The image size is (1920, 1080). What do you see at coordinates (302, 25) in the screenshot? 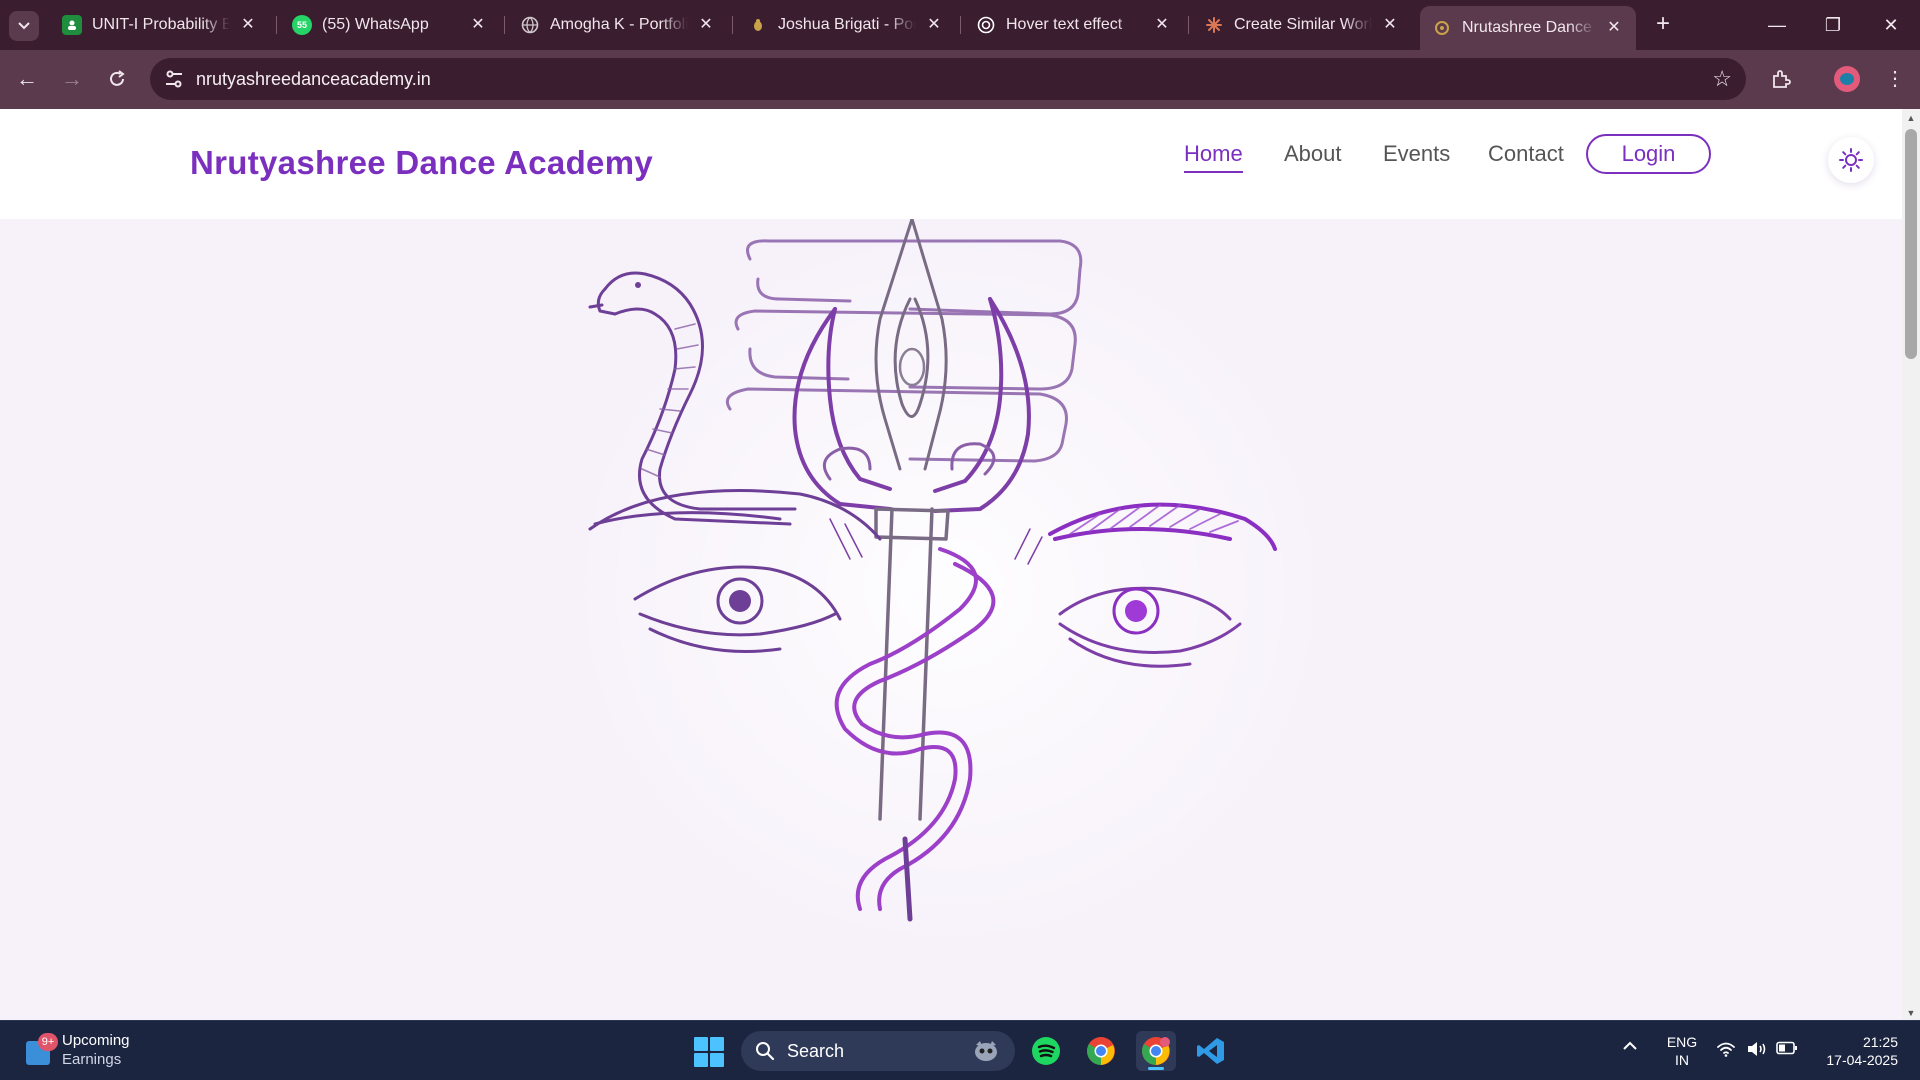
I see `whatsapp-icon: 55` at bounding box center [302, 25].